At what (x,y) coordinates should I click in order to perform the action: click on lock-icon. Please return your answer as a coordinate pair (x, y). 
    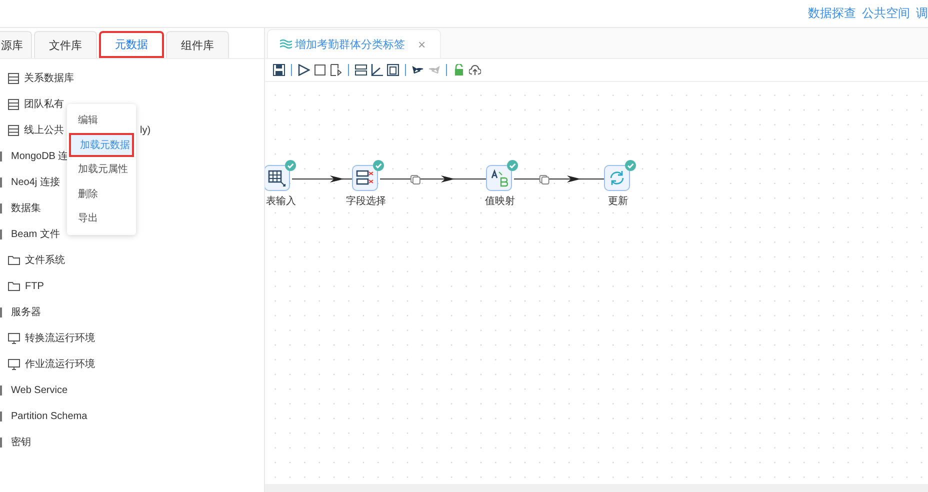
    Looking at the image, I should click on (459, 70).